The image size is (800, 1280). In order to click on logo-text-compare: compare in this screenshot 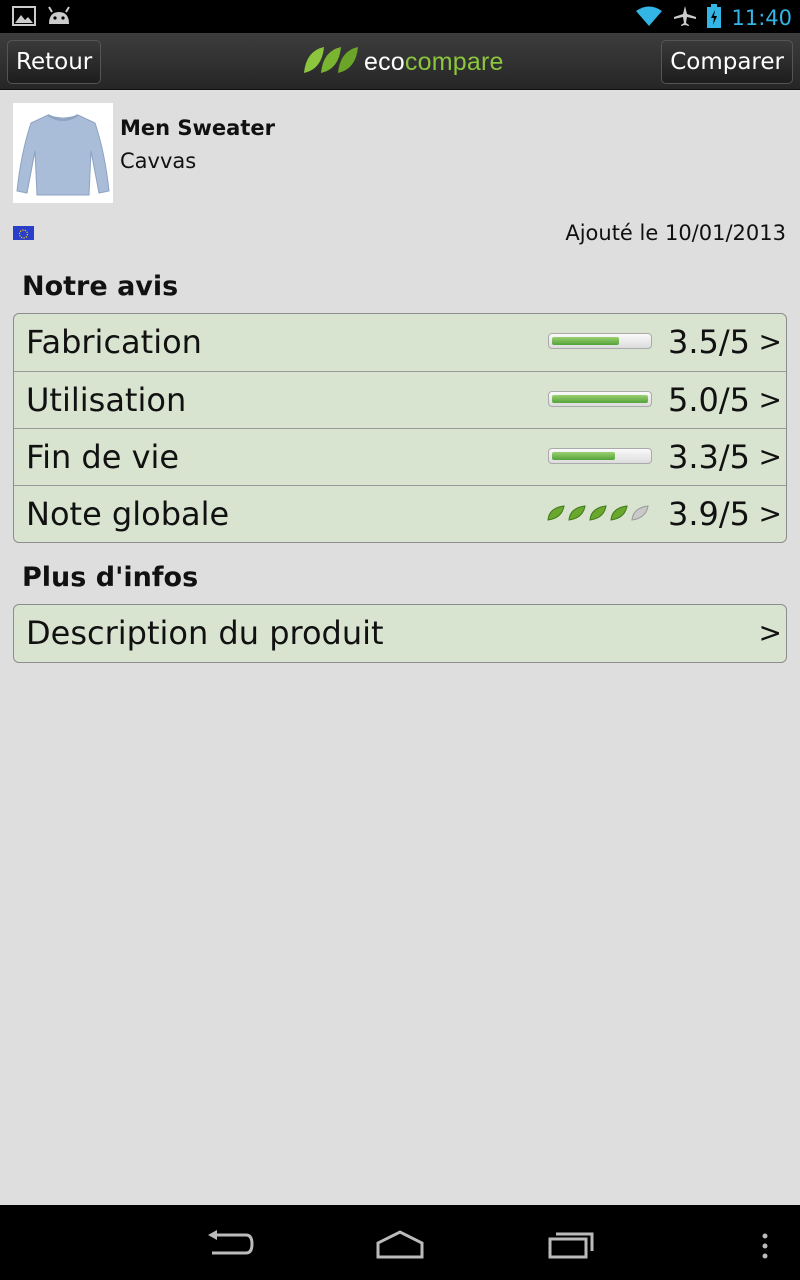, I will do `click(454, 61)`.